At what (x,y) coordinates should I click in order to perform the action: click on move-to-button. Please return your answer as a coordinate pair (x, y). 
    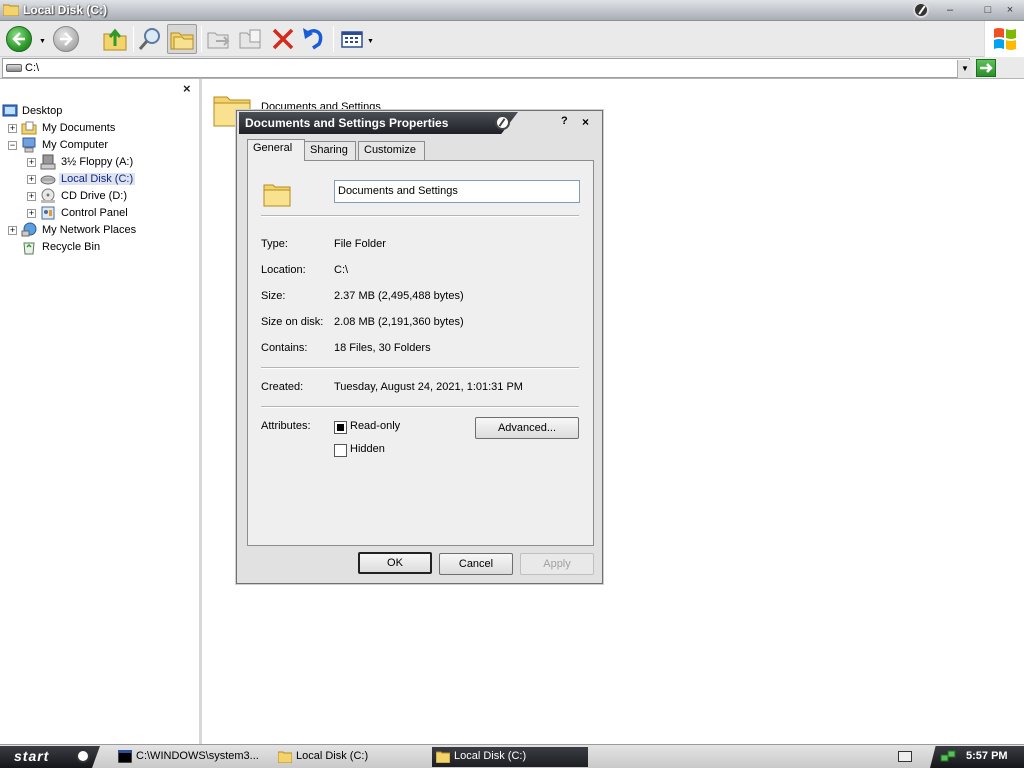
    Looking at the image, I should click on (219, 39).